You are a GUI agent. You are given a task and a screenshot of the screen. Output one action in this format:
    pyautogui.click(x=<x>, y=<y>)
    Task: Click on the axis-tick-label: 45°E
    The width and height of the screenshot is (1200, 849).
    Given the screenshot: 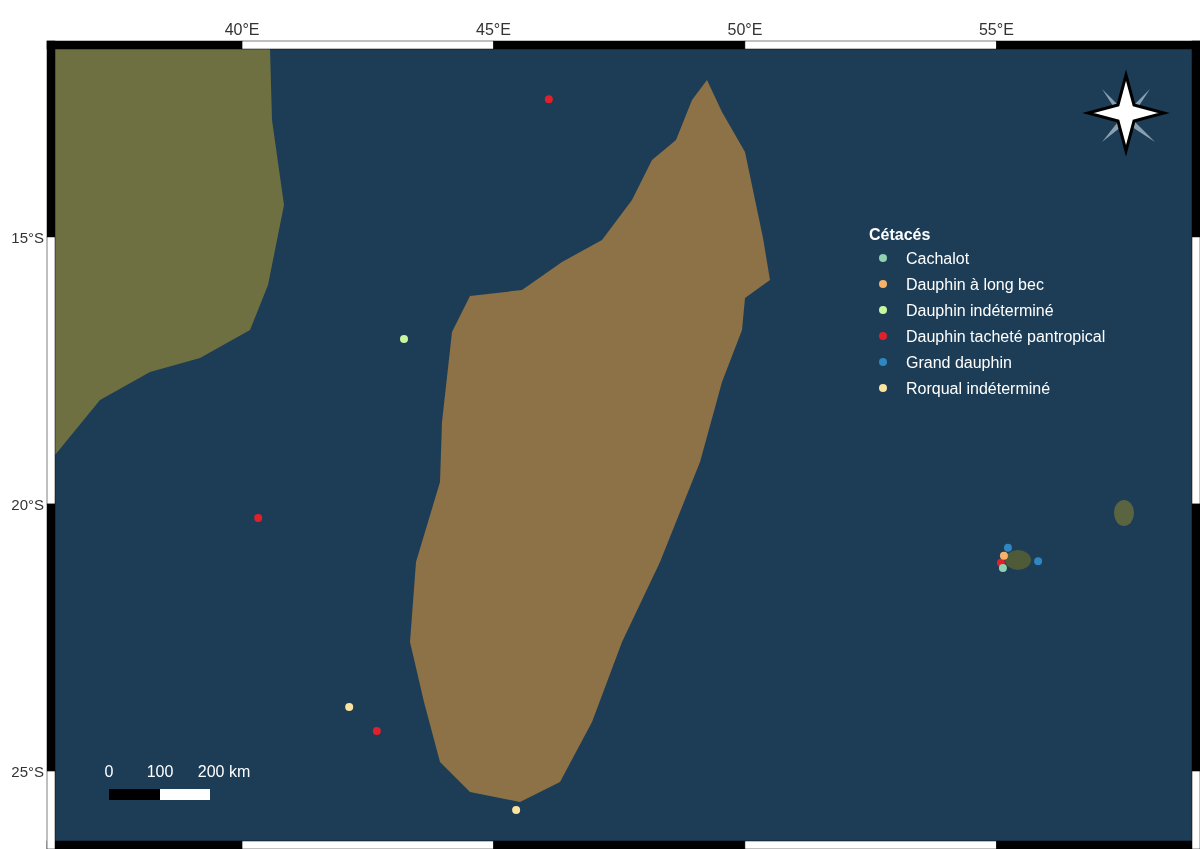 What is the action you would take?
    pyautogui.click(x=493, y=29)
    